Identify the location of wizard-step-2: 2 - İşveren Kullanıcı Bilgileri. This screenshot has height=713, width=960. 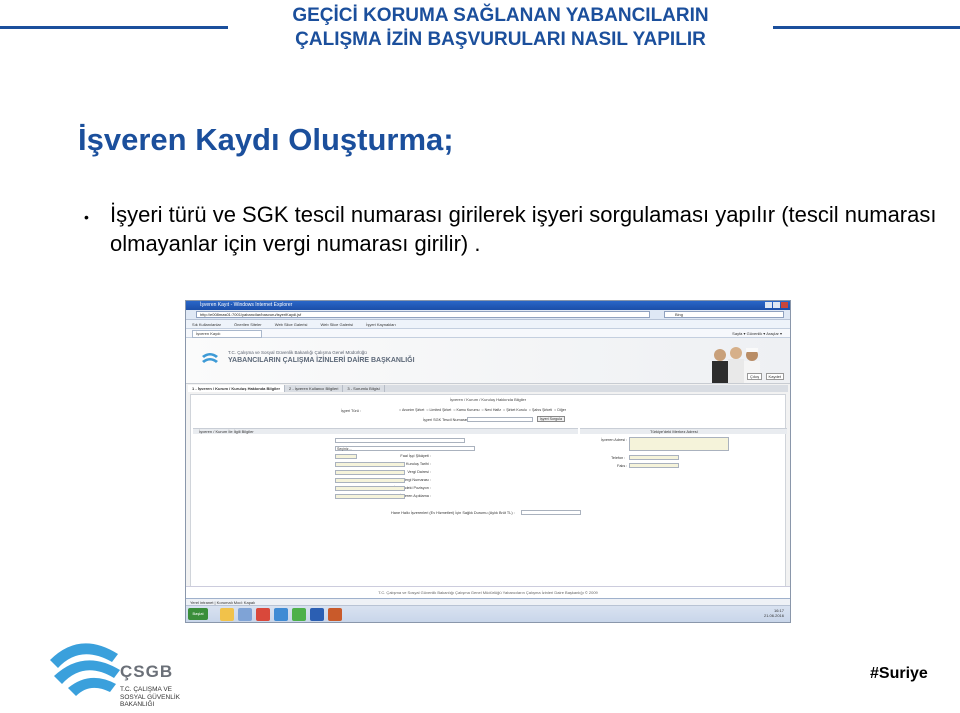
(314, 388).